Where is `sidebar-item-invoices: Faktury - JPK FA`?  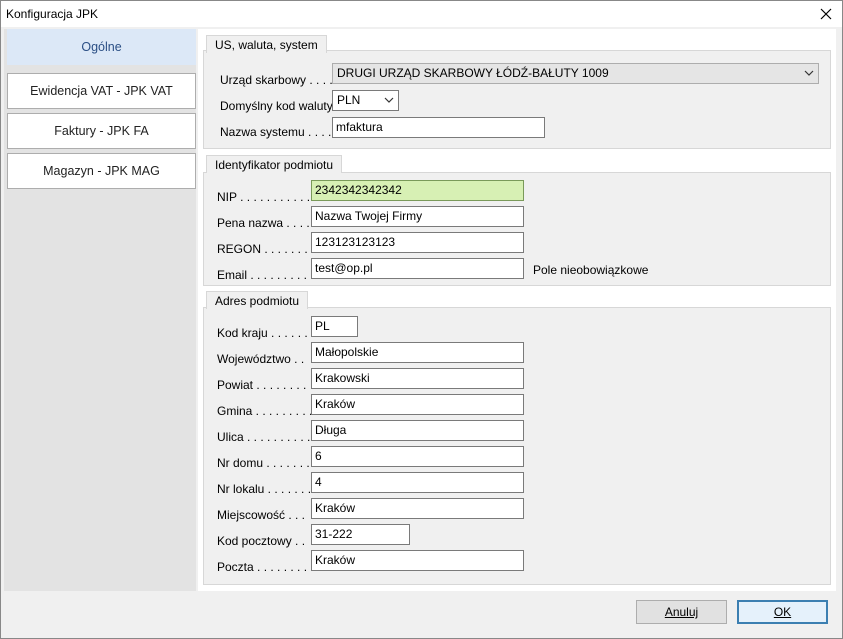
sidebar-item-invoices: Faktury - JPK FA is located at coordinates (101, 131).